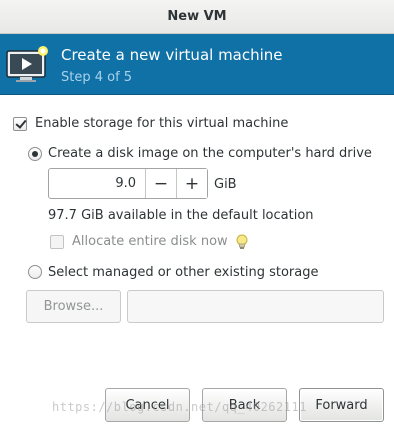 Image resolution: width=394 pixels, height=430 pixels. What do you see at coordinates (225, 184) in the screenshot?
I see `size-unit-label: GiB` at bounding box center [225, 184].